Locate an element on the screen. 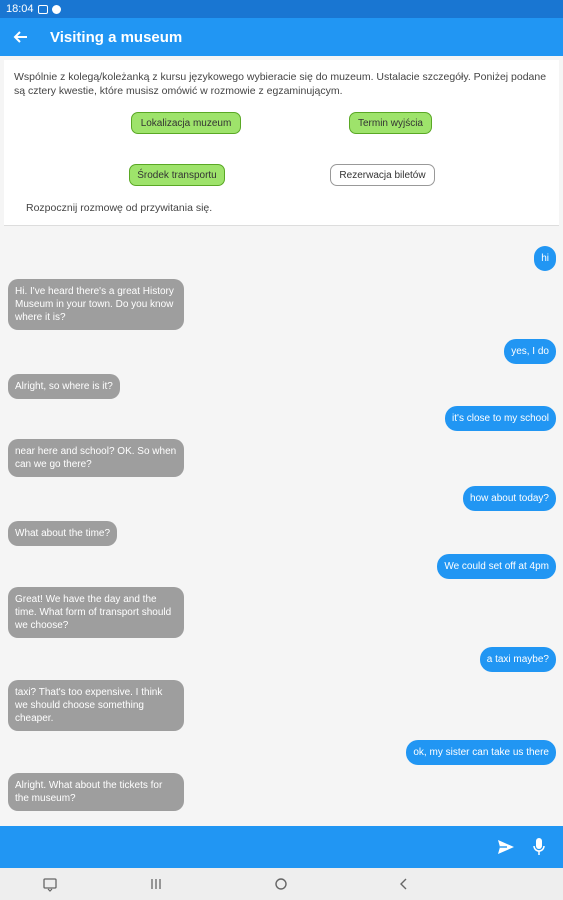 Image resolution: width=563 pixels, height=900 pixels. user-message: it's close to my school is located at coordinates (500, 418).